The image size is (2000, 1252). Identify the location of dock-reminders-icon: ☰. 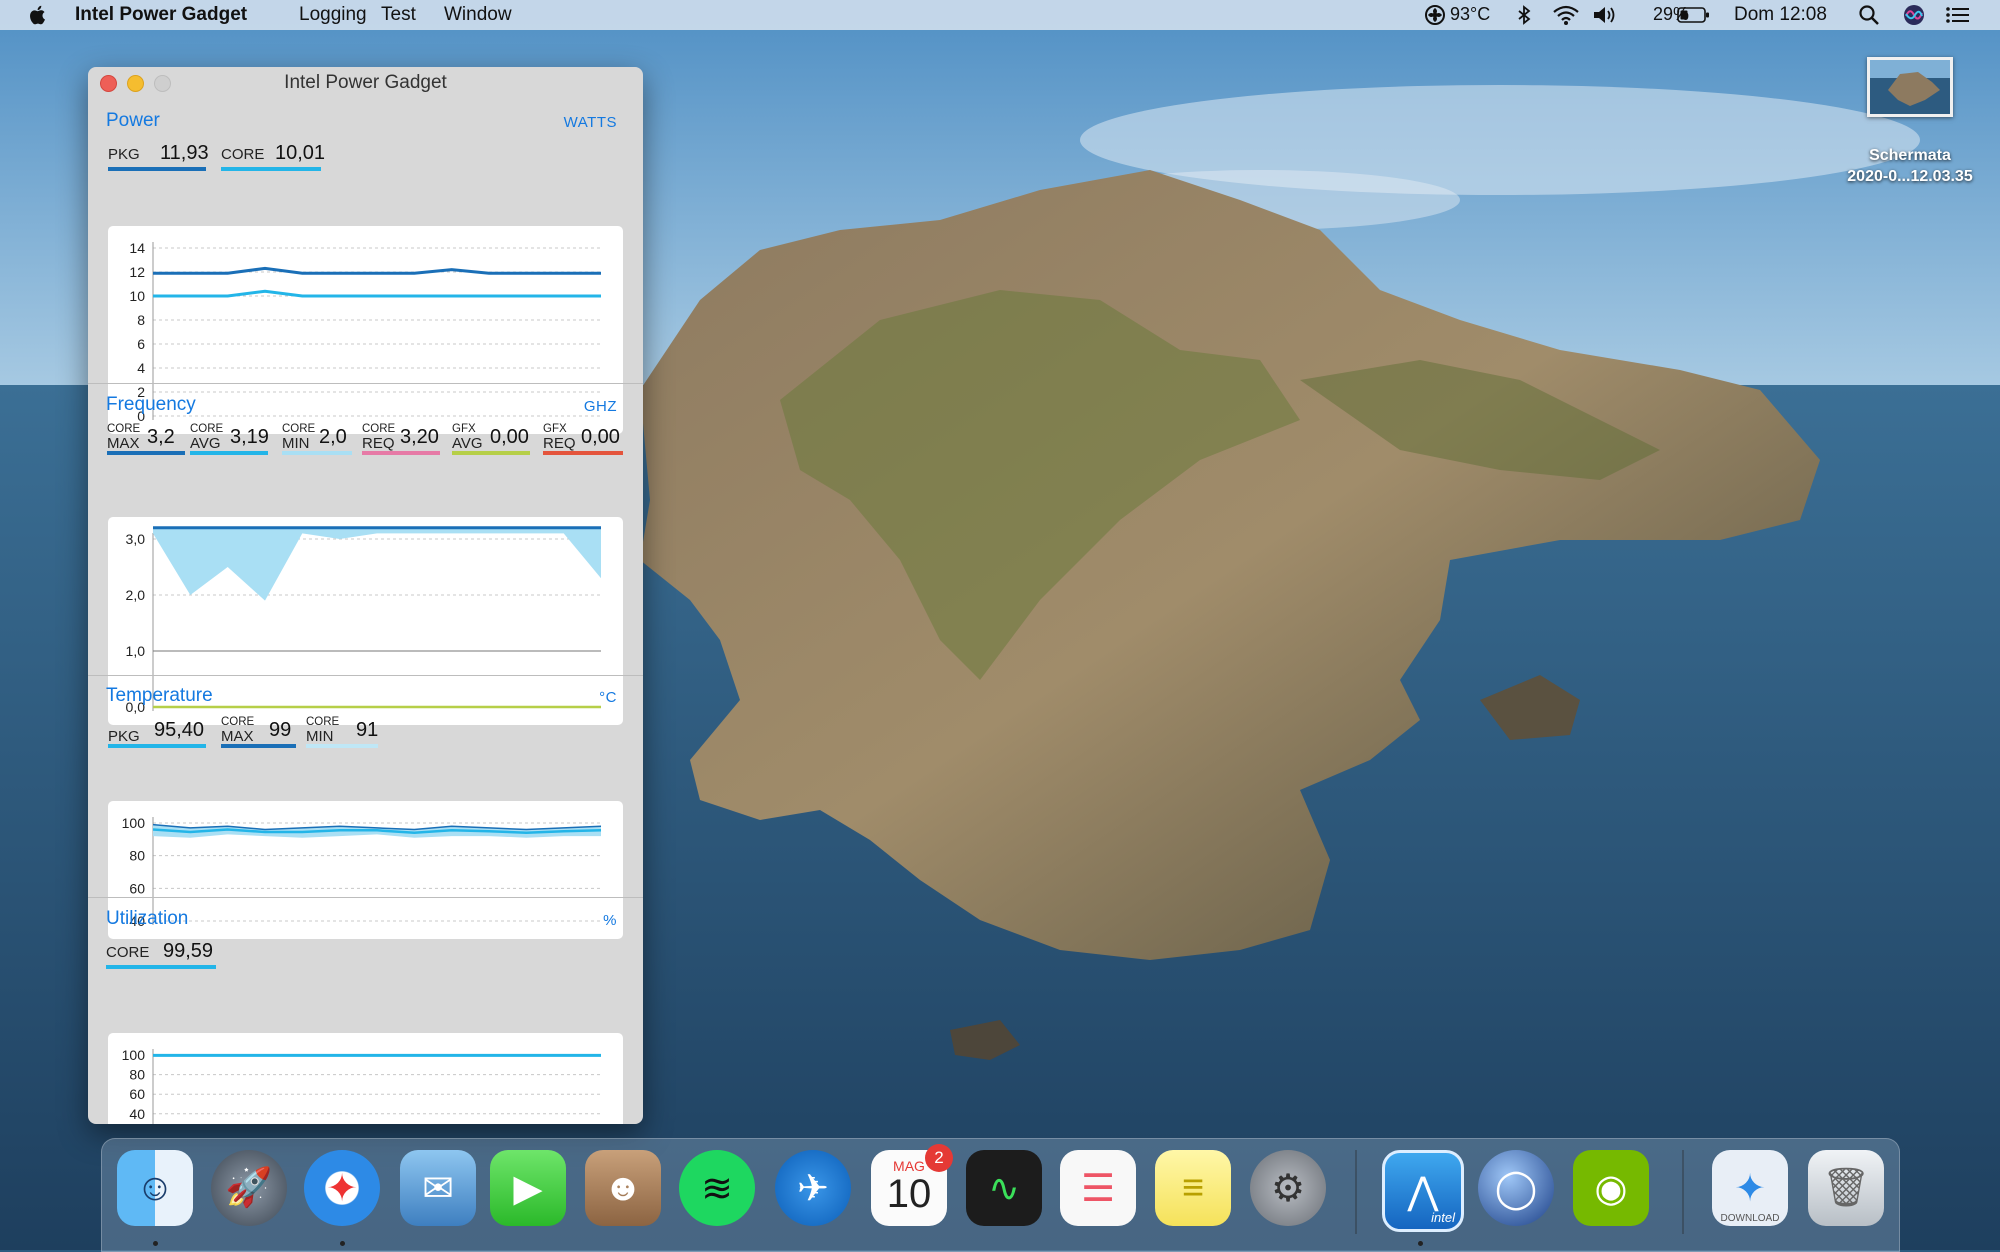
(1098, 1188).